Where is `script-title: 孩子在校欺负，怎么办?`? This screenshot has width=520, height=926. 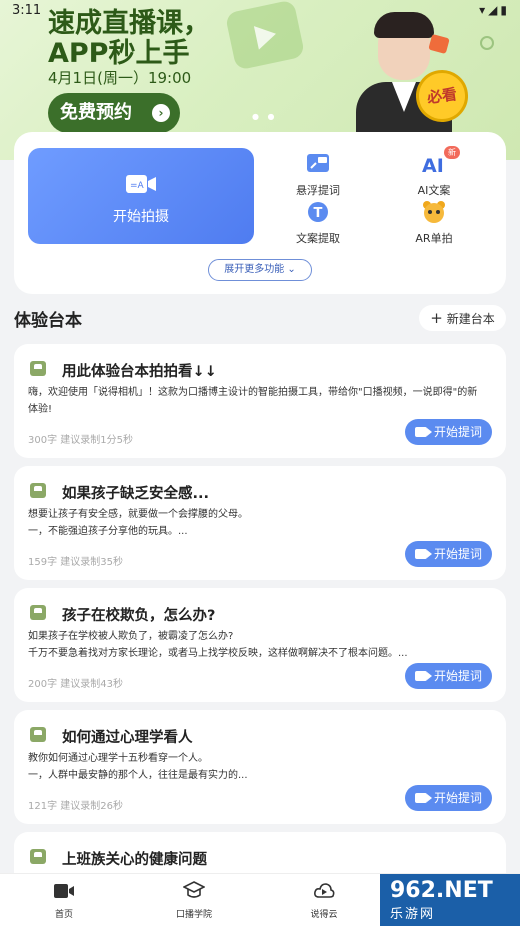 script-title: 孩子在校欺负，怎么办? is located at coordinates (139, 616).